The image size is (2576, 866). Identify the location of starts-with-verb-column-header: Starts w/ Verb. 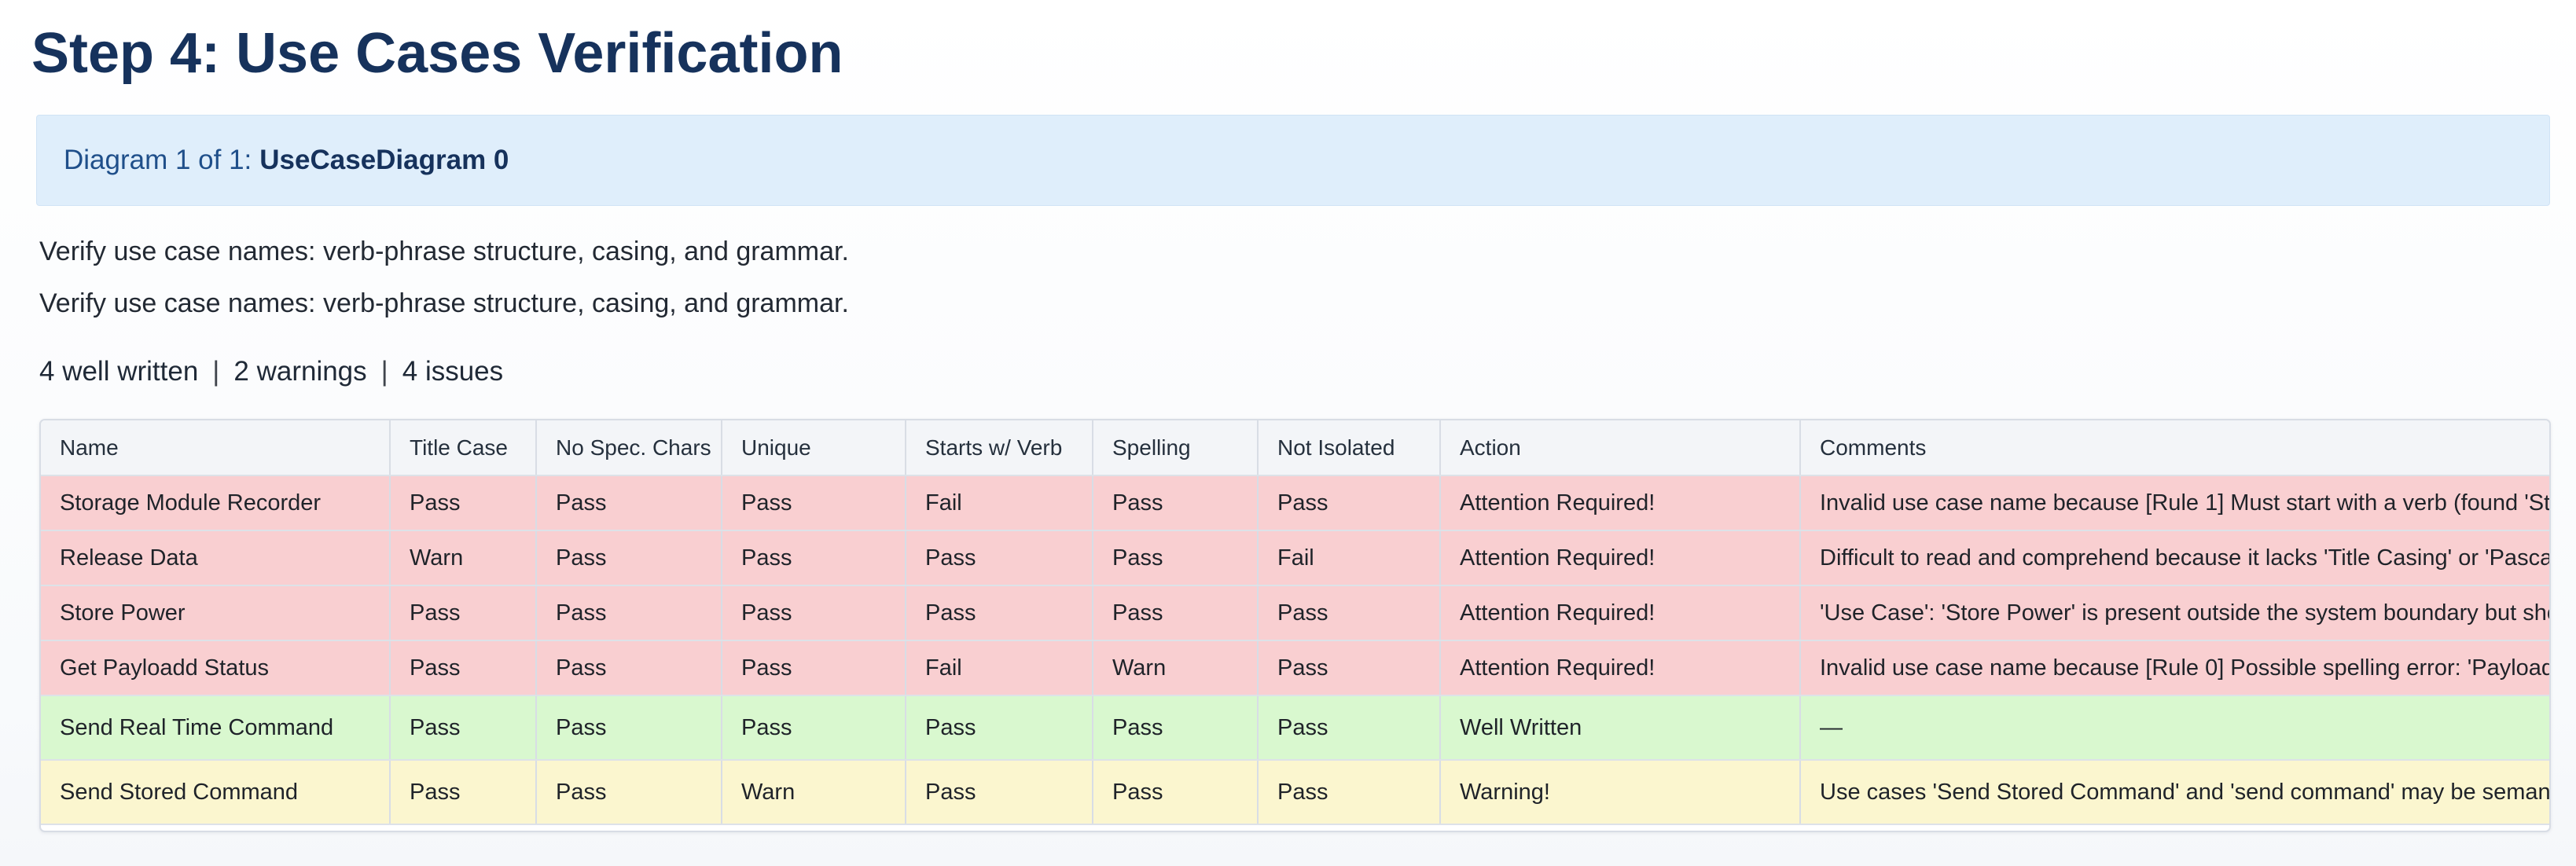
(999, 448).